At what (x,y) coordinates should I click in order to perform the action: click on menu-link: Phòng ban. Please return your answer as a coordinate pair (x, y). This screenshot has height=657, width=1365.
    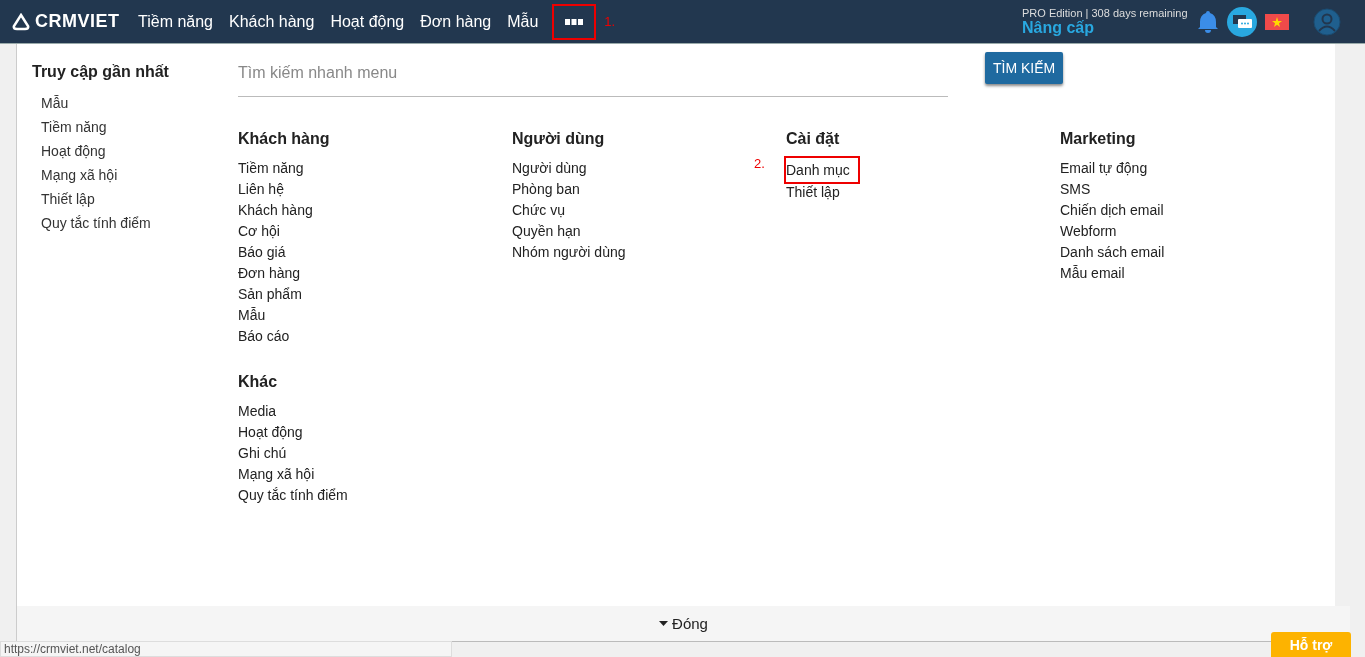
    Looking at the image, I should click on (546, 189).